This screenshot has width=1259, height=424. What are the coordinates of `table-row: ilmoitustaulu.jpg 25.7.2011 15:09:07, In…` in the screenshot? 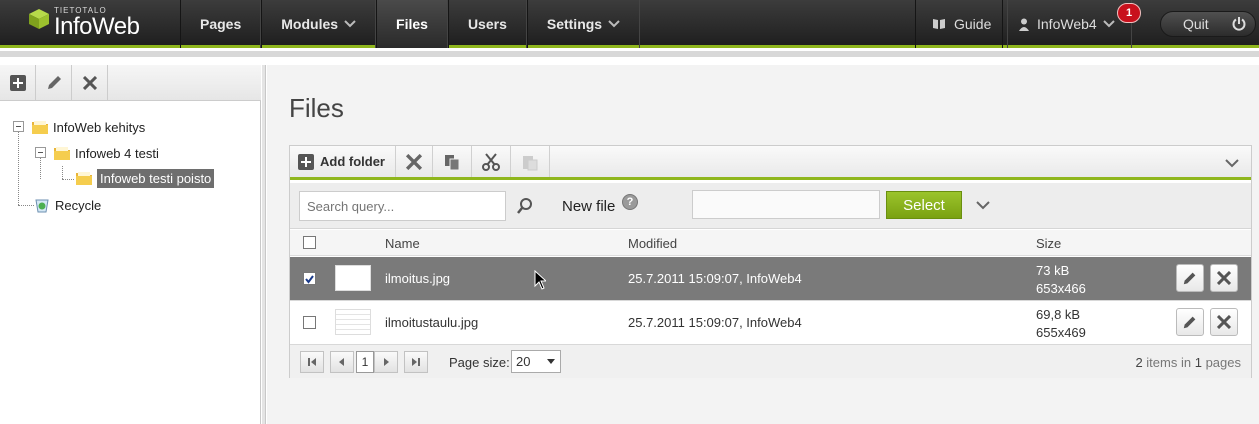 It's located at (770, 323).